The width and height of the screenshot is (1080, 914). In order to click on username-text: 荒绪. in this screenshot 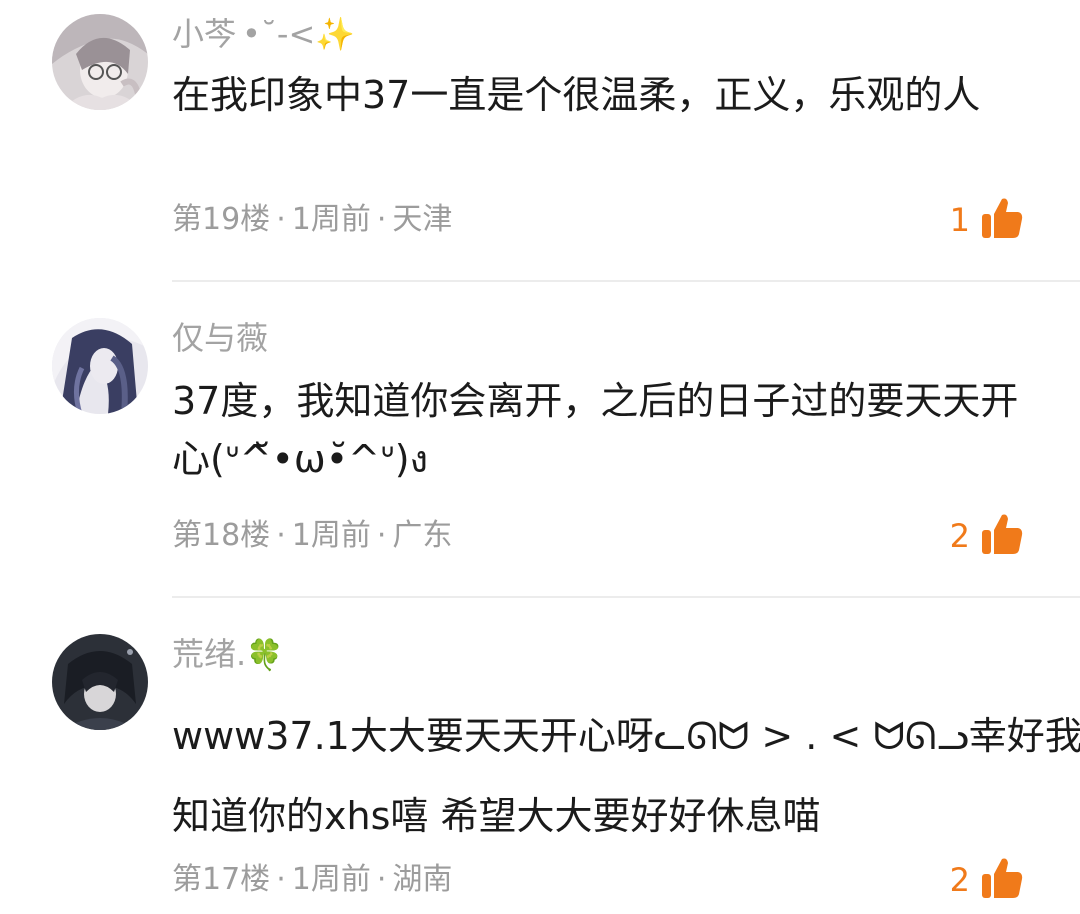, I will do `click(209, 654)`.